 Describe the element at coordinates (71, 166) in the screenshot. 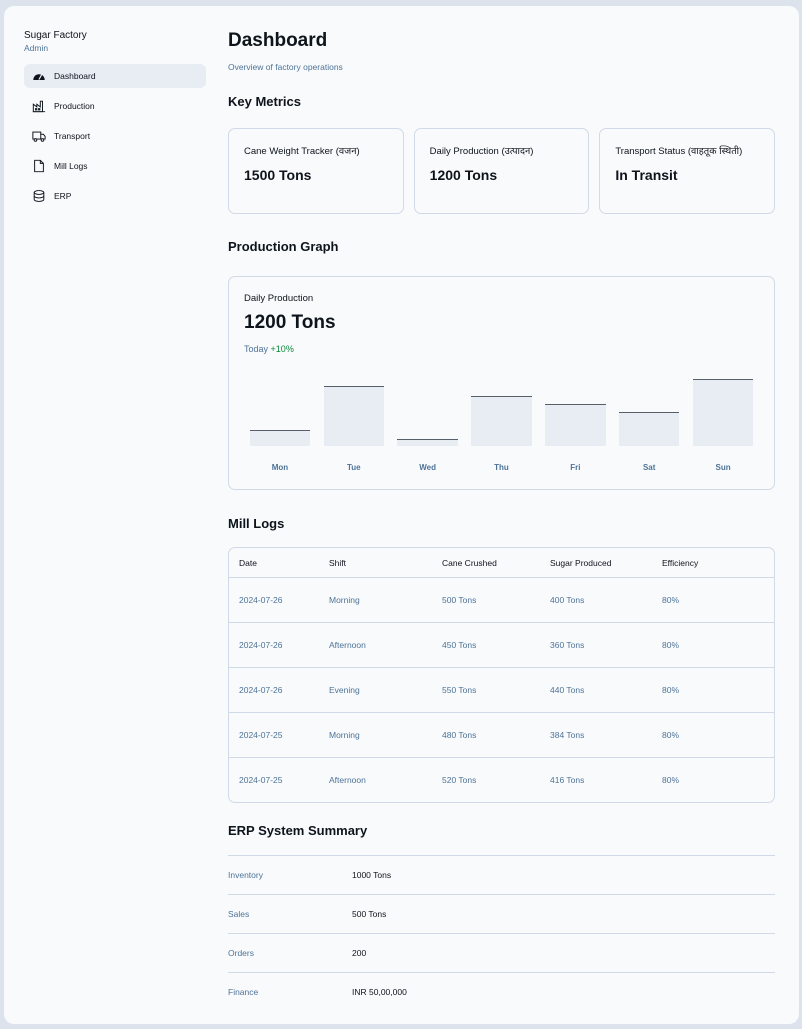

I see `sidebar-item-label: Mill Logs` at that location.